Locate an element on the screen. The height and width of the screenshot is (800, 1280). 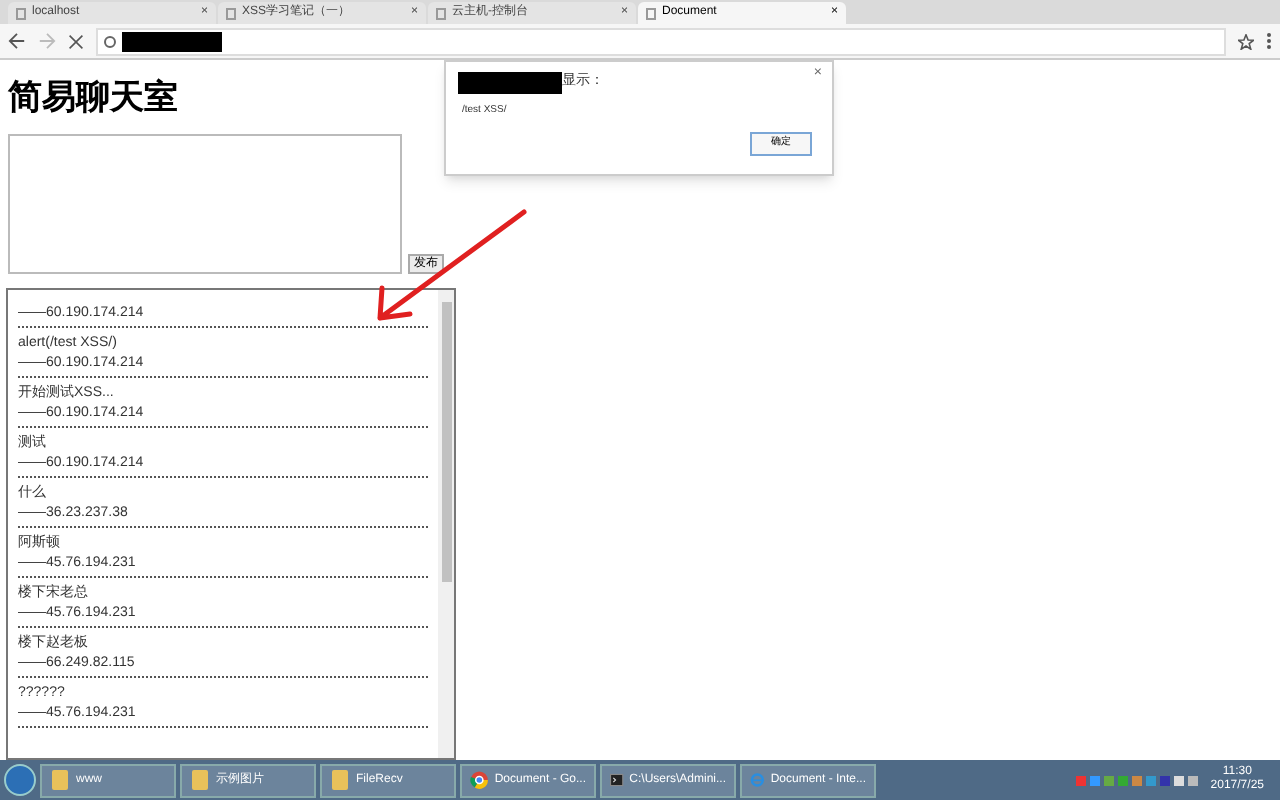
browser-logo-icon is located at coordinates (479, 780).